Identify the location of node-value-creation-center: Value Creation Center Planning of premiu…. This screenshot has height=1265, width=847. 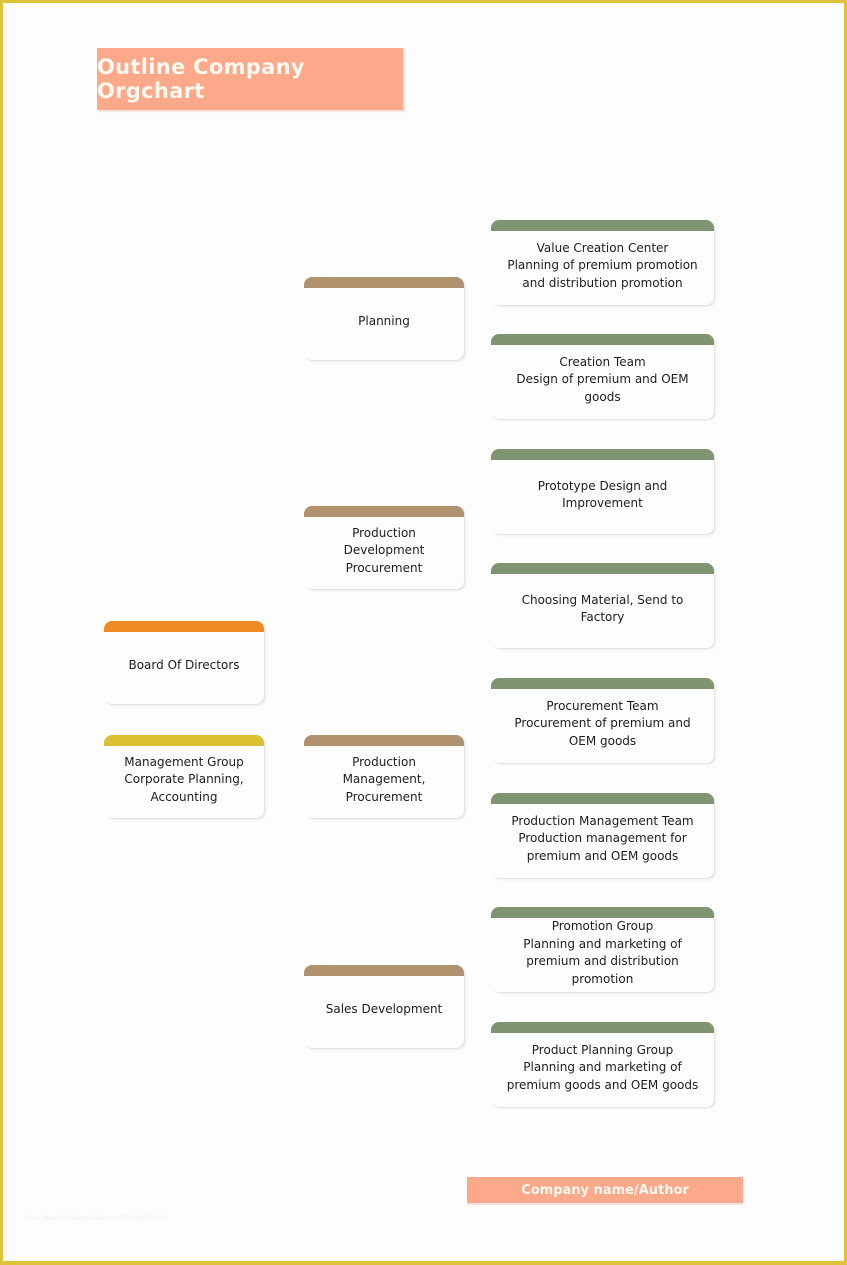
(602, 262).